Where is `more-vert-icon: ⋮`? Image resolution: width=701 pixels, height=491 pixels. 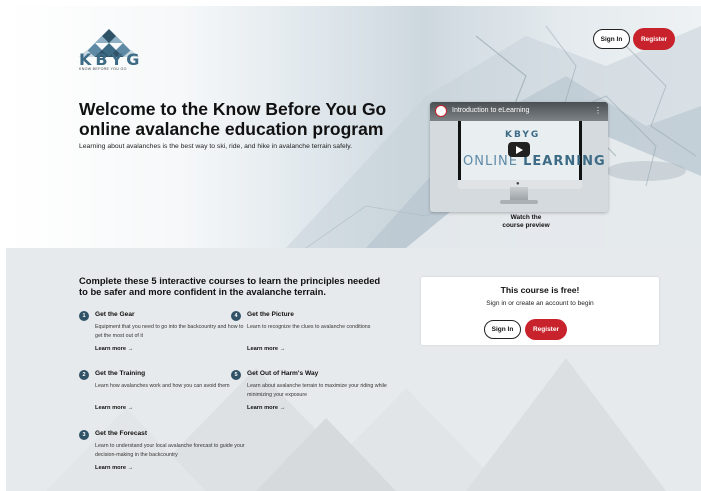
more-vert-icon: ⋮ is located at coordinates (598, 110).